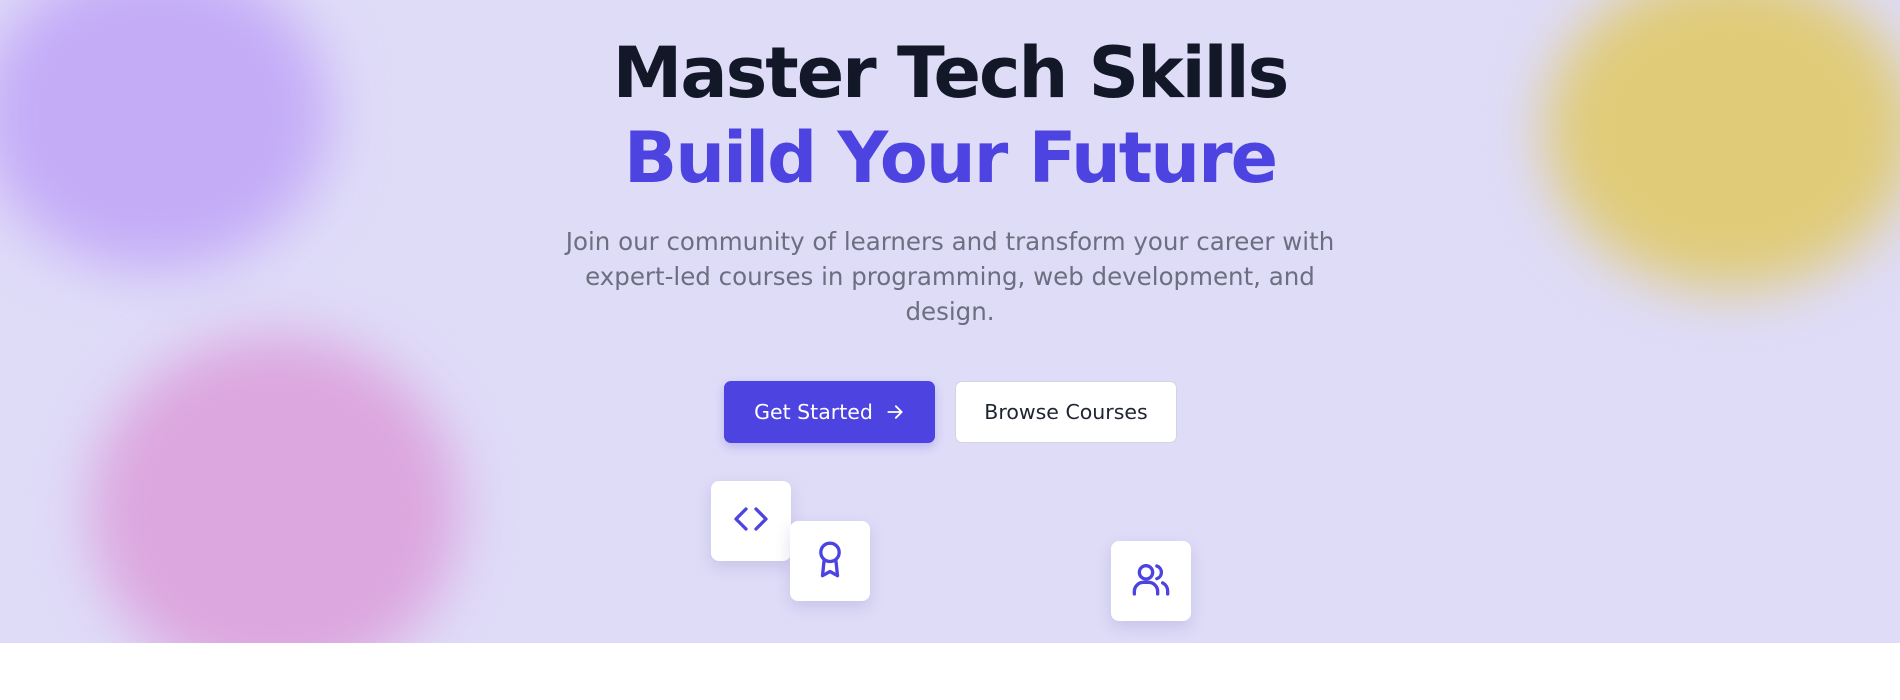  I want to click on browse-courses-button: Browse Courses, so click(1066, 412).